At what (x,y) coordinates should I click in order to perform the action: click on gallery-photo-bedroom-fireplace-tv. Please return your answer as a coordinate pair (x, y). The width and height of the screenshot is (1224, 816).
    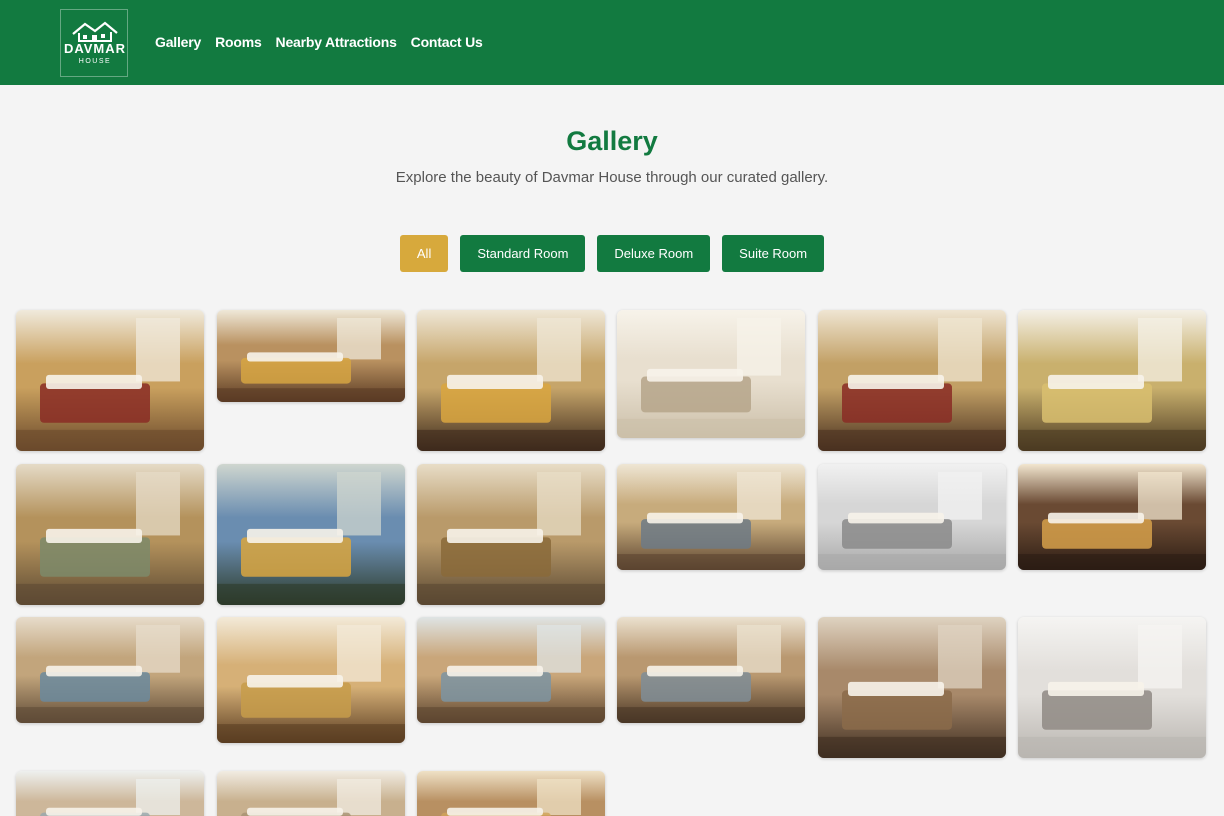
    Looking at the image, I should click on (711, 670).